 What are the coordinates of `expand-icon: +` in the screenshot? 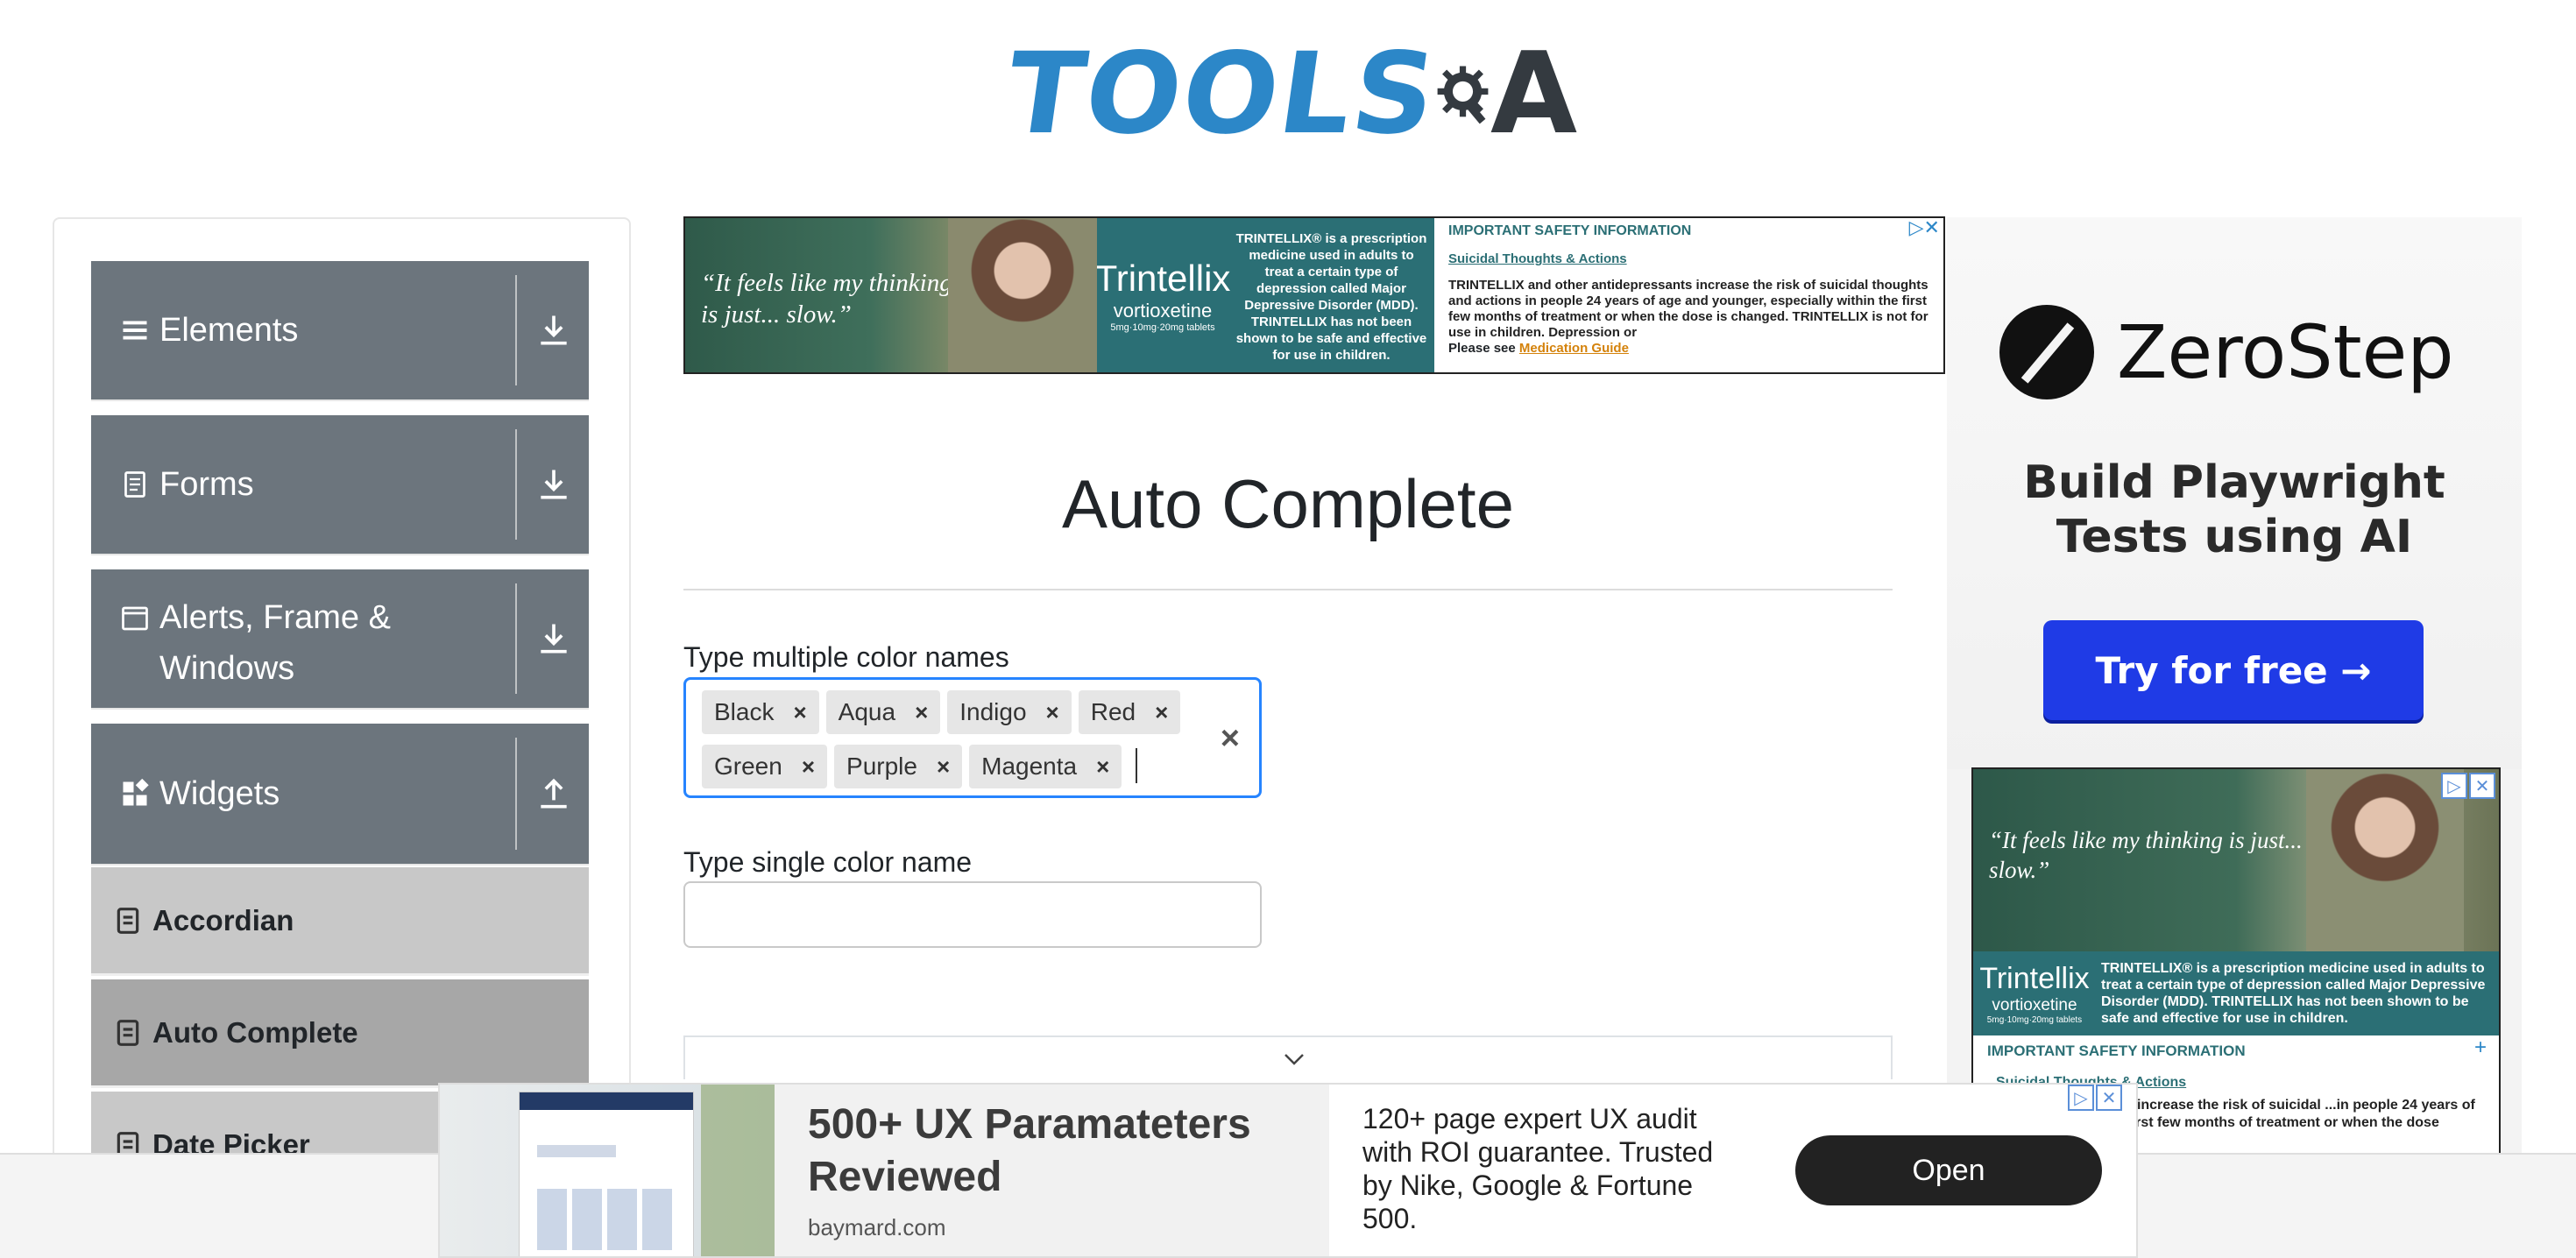 It's located at (2480, 1047).